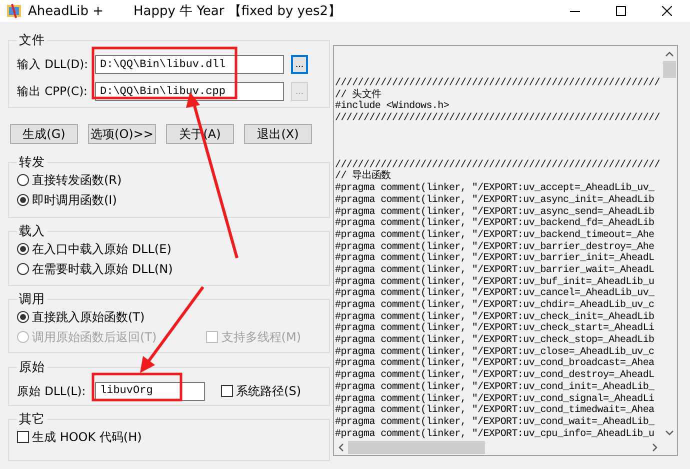  I want to click on code-line: #pragma comment(linker, "/EXPORT:uv_check_start=_AheadLi, so click(495, 328).